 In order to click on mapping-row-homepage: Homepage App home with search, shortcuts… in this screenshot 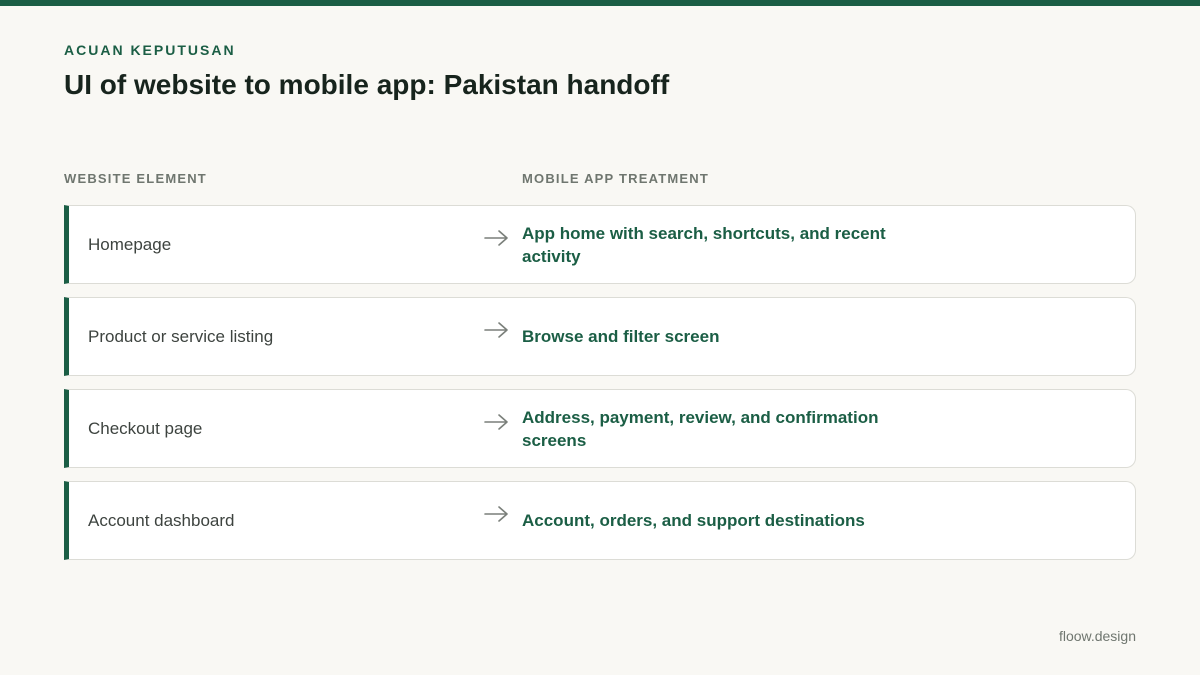, I will do `click(600, 244)`.